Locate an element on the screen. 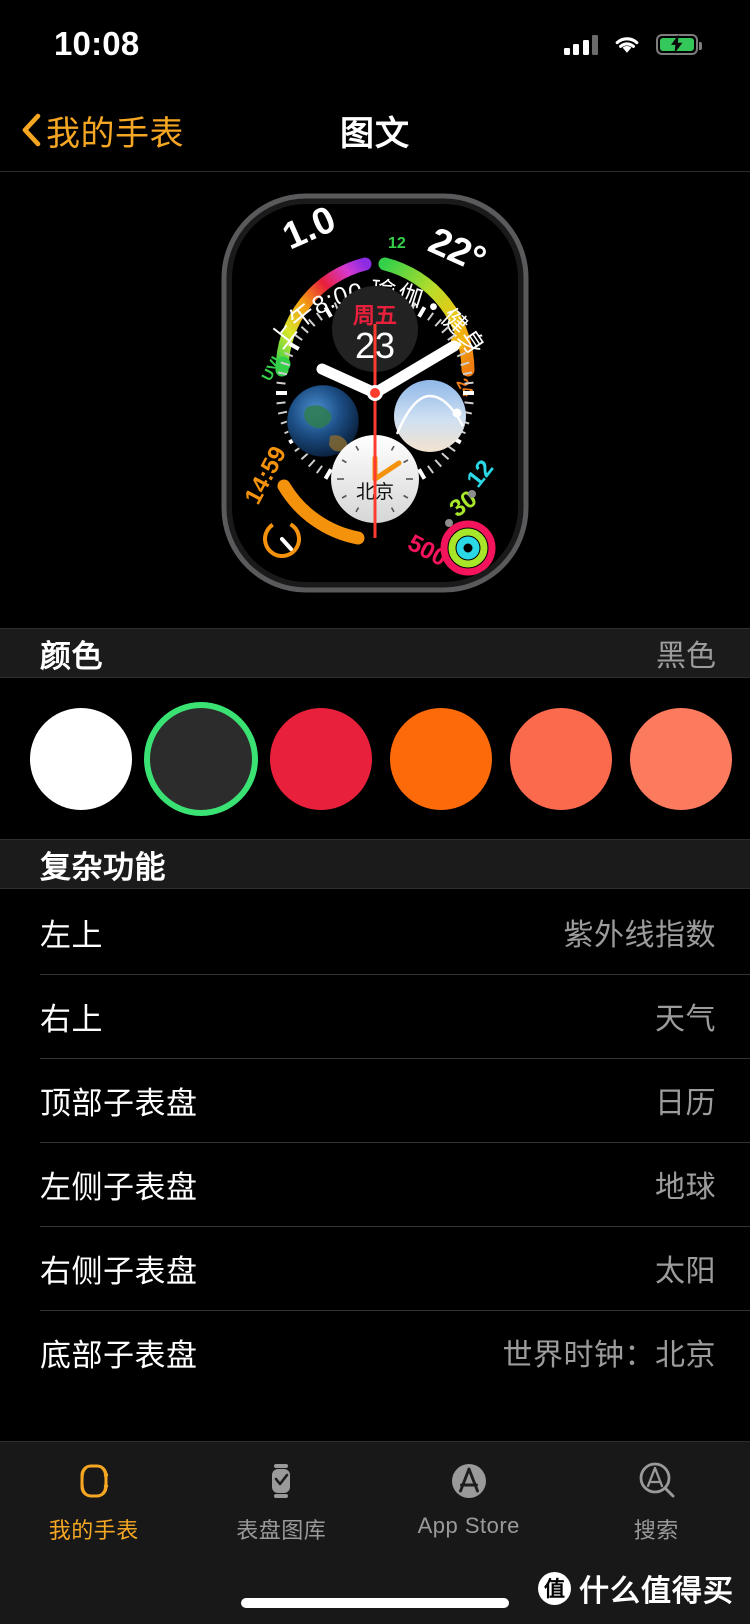 The height and width of the screenshot is (1624, 750). row-value: 地球 is located at coordinates (685, 1187).